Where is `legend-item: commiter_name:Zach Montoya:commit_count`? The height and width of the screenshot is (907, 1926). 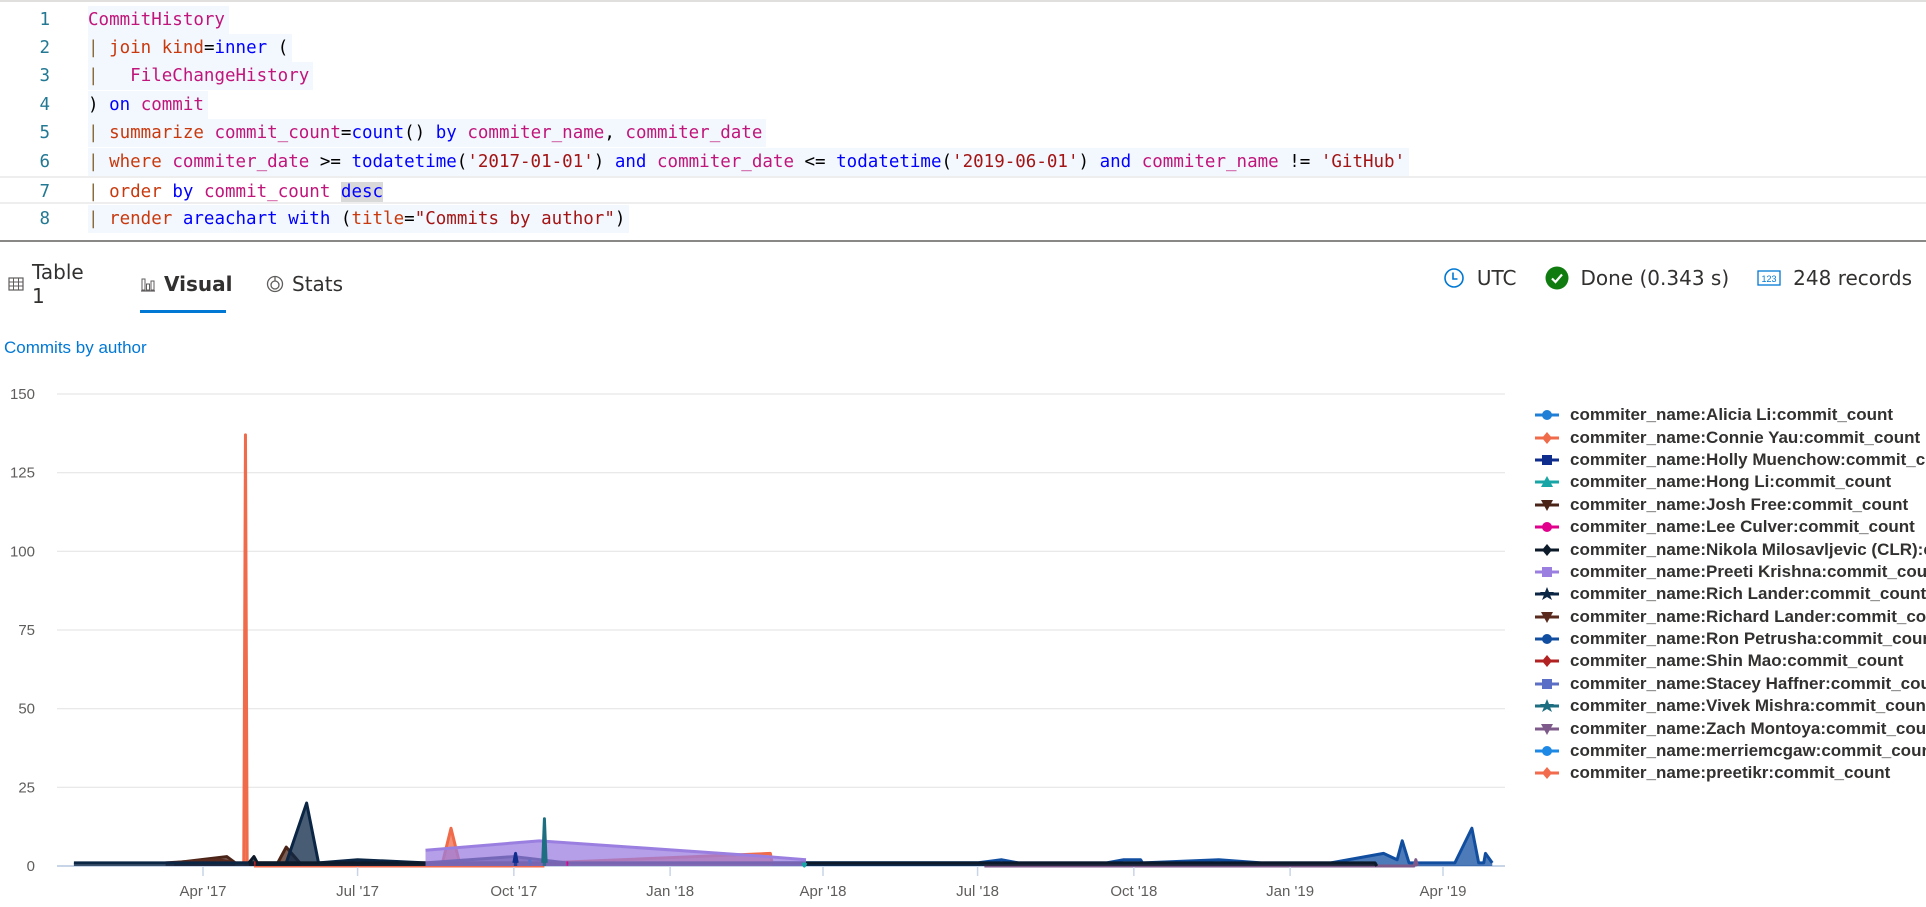 legend-item: commiter_name:Zach Montoya:commit_count is located at coordinates (1730, 728).